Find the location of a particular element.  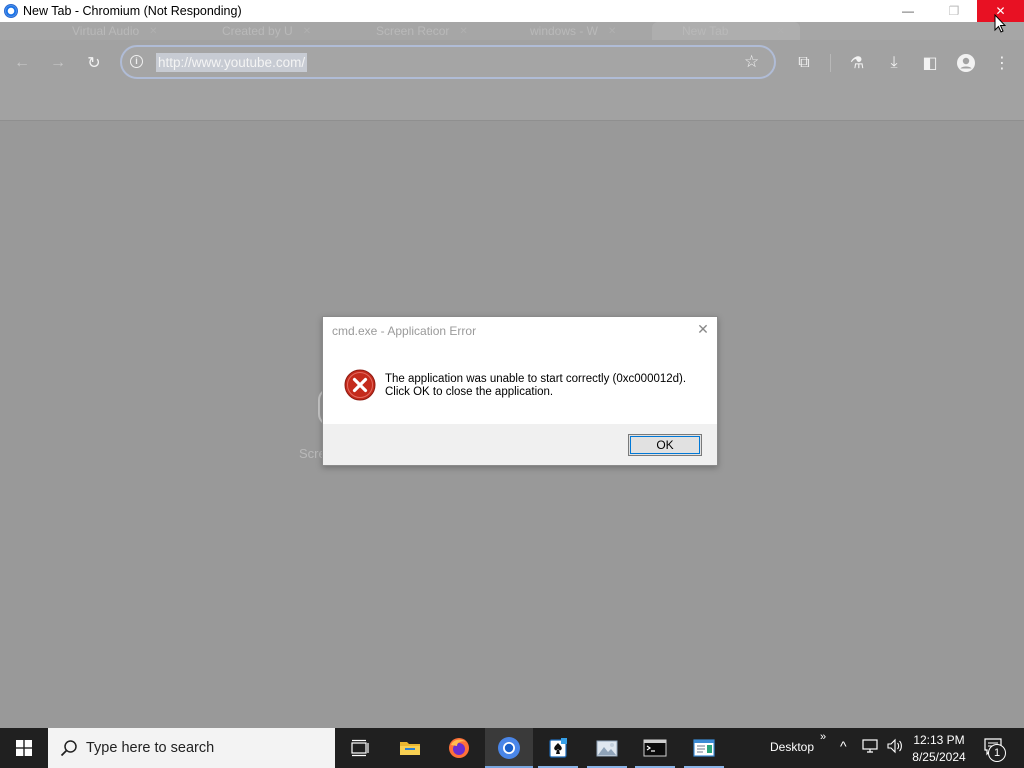

mouse-cursor-icon is located at coordinates (1000, 23).